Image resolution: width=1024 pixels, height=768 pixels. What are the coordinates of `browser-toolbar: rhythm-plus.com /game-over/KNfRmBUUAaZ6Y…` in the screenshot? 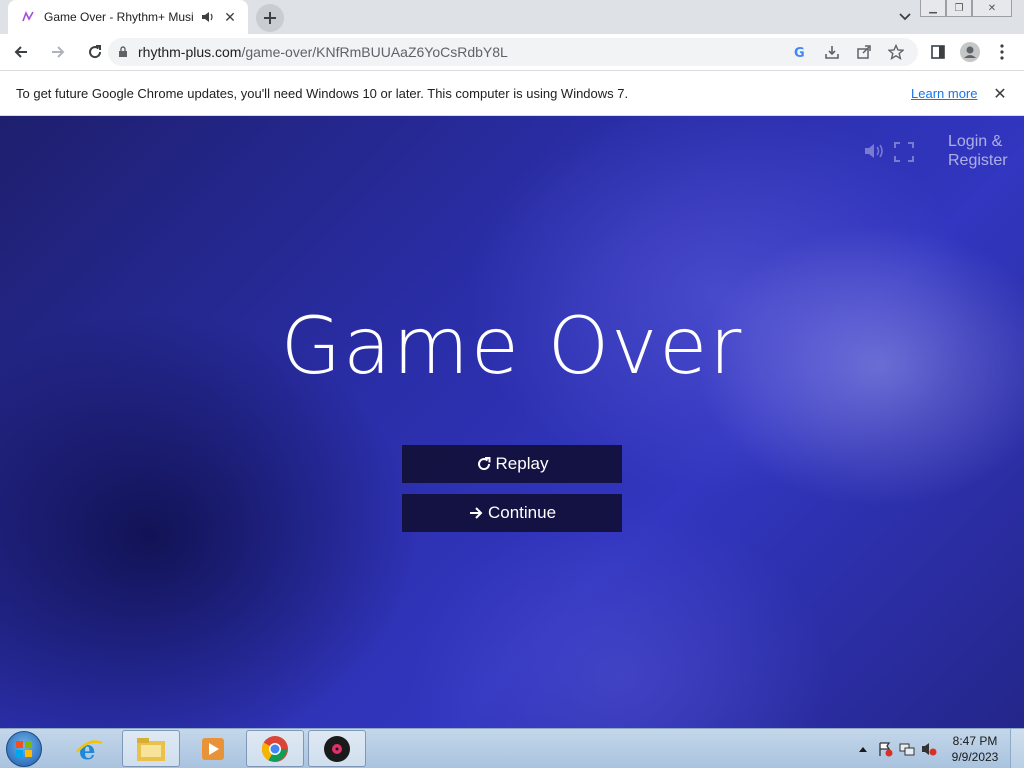 It's located at (512, 52).